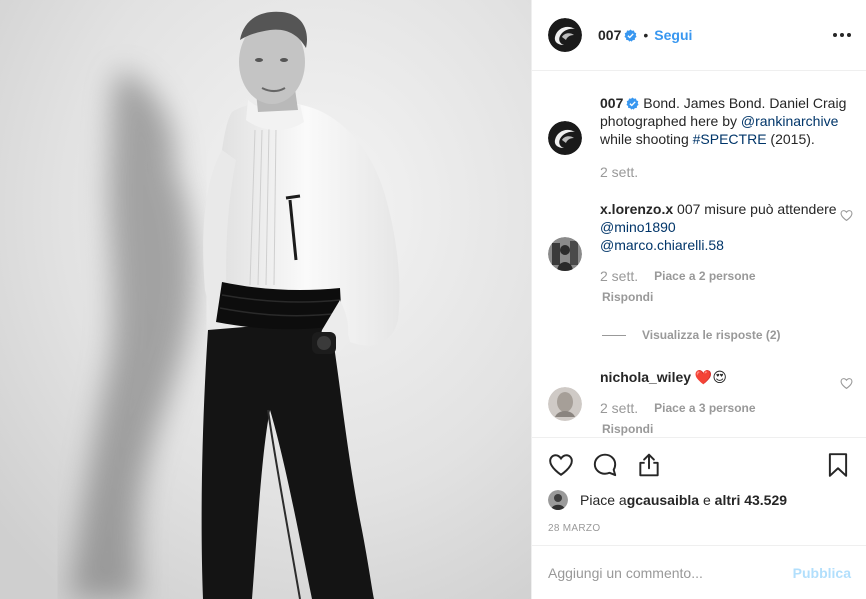 The width and height of the screenshot is (866, 599). I want to click on header-account-row: 007 • Segui, so click(645, 35).